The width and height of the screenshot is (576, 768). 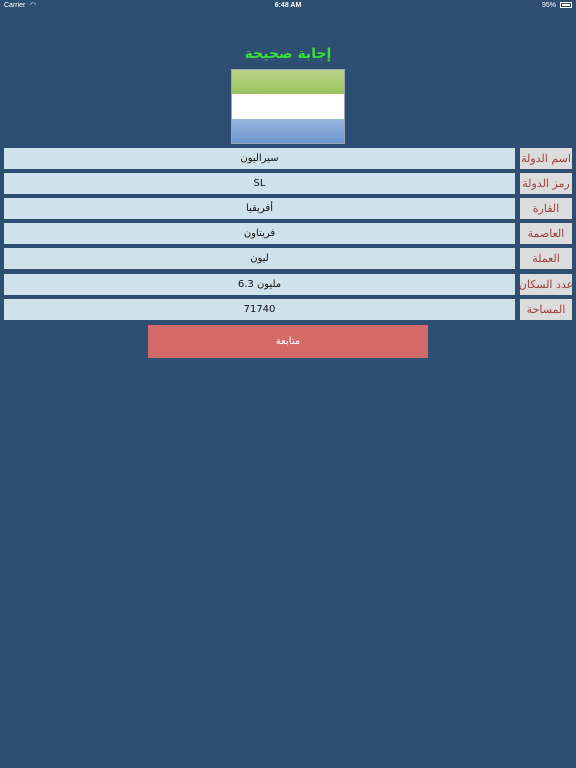 What do you see at coordinates (259, 258) in the screenshot?
I see `currency-value: ليون` at bounding box center [259, 258].